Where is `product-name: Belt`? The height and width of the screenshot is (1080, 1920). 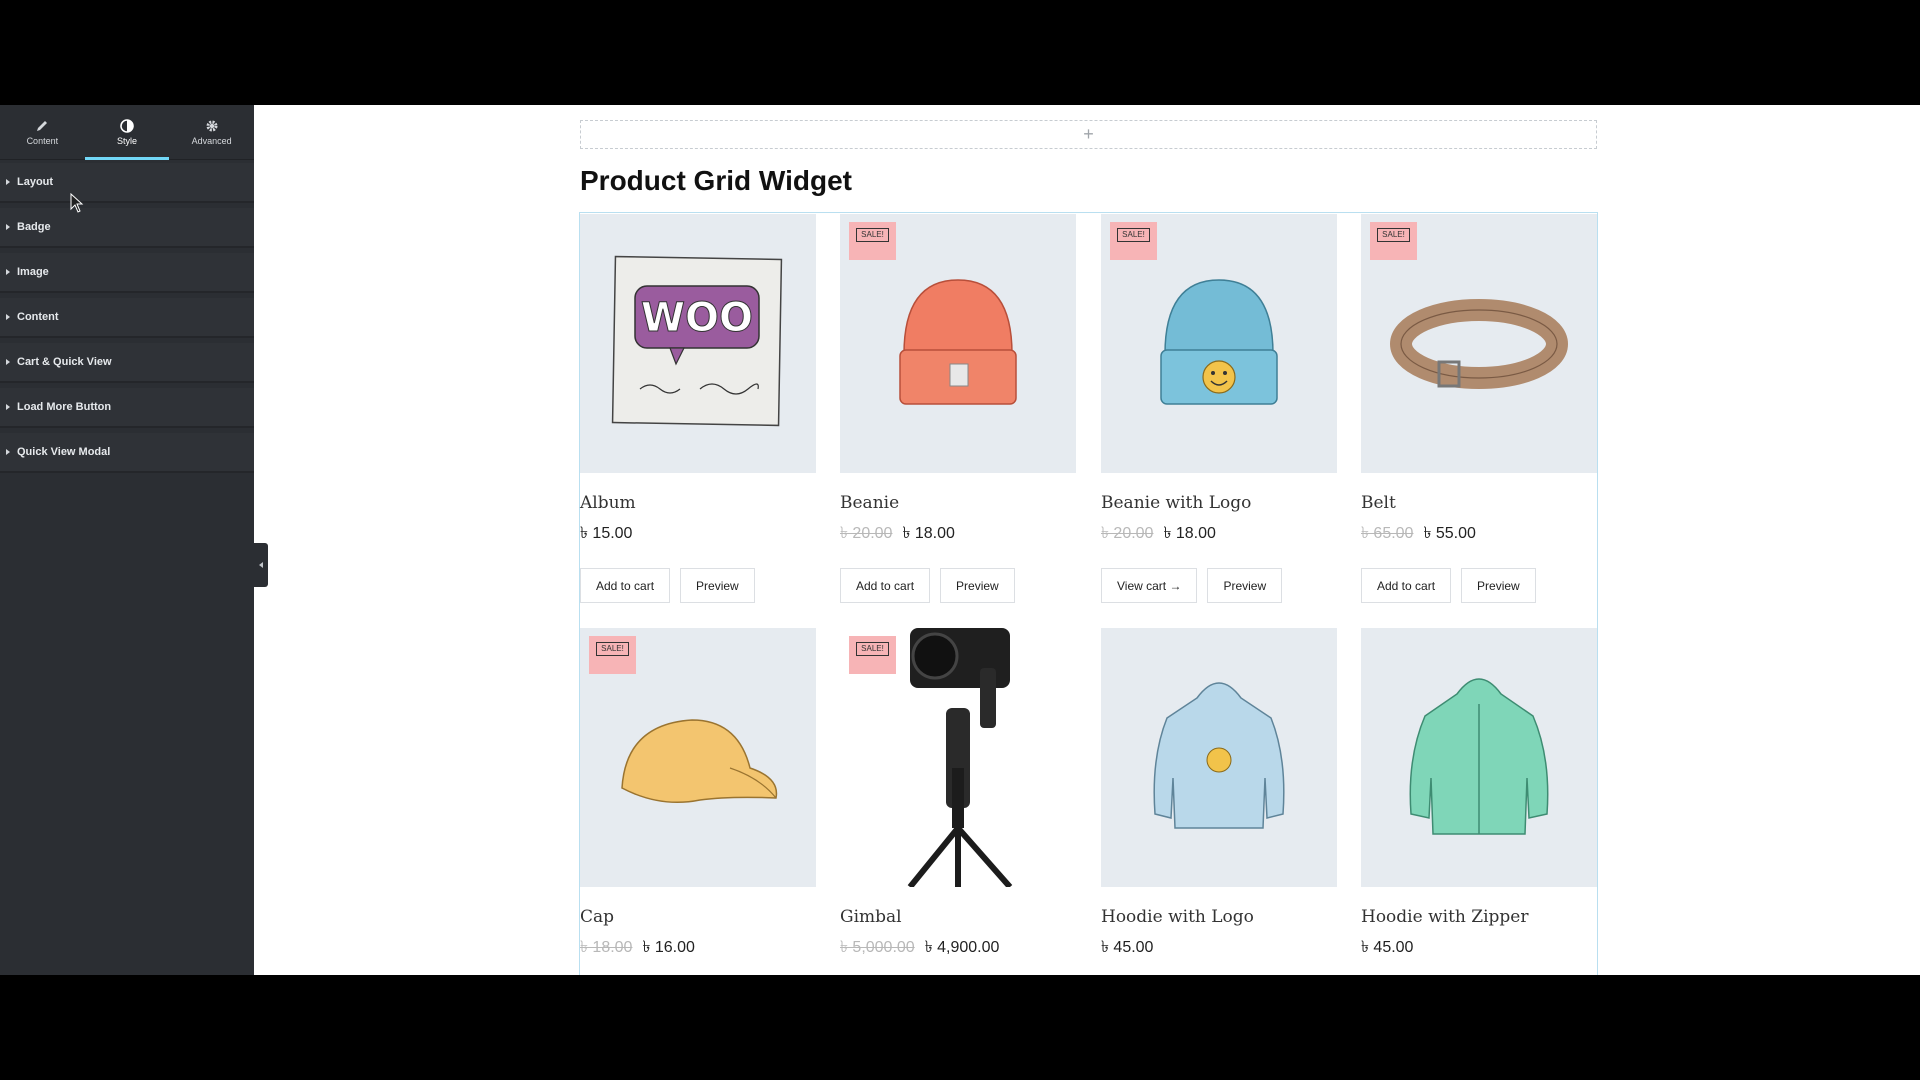
product-name: Belt is located at coordinates (1479, 503).